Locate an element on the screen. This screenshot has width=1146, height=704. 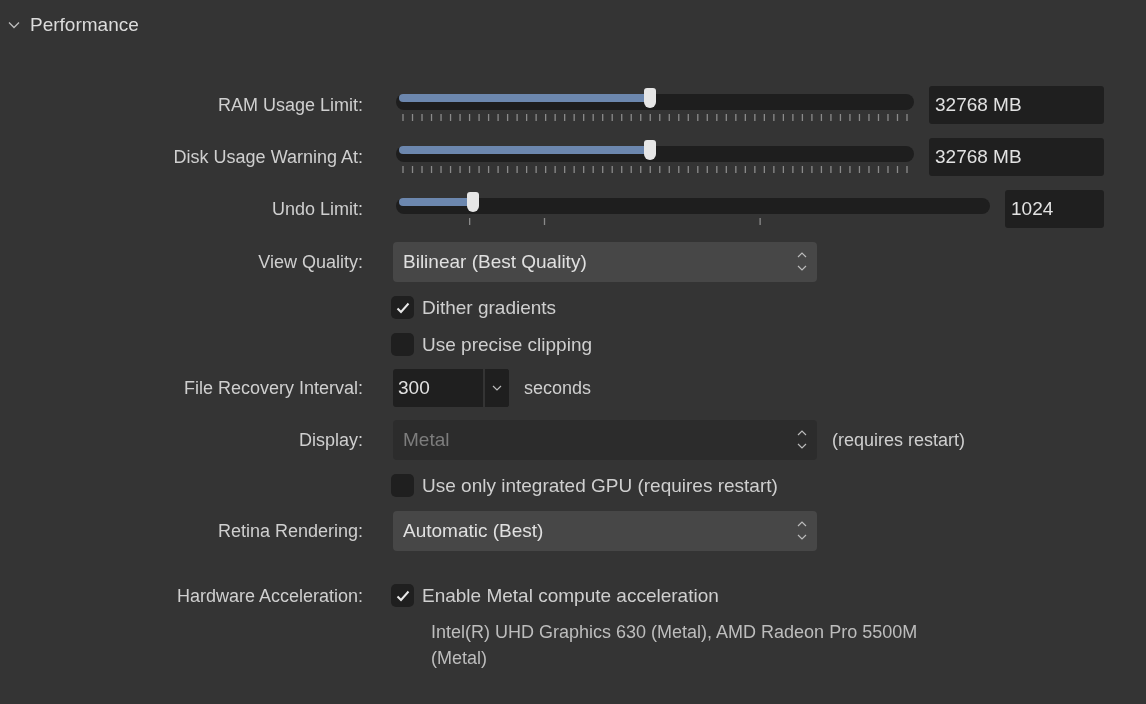
chevron-down-icon is located at coordinates (497, 388).